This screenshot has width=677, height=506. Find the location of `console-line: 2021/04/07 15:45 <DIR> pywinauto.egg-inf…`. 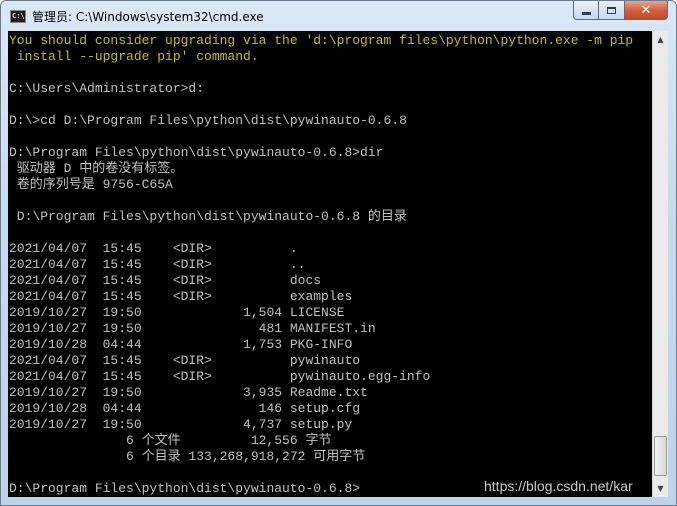

console-line: 2021/04/07 15:45 <DIR> pywinauto.egg-inf… is located at coordinates (220, 376).